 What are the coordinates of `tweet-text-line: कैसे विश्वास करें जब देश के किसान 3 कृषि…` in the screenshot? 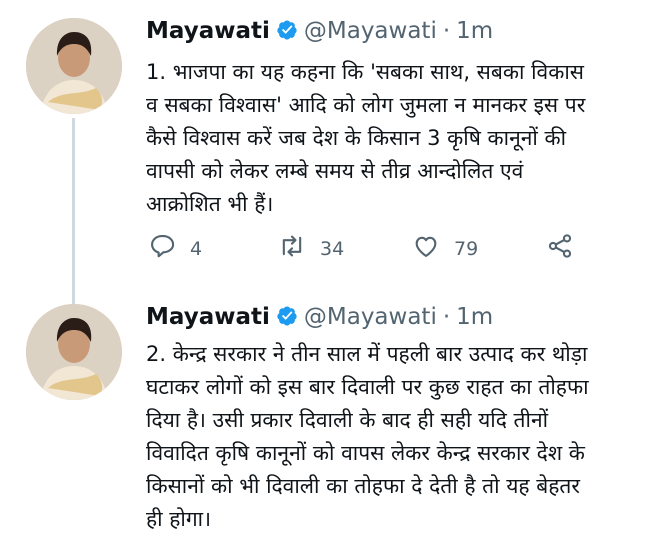 It's located at (356, 138).